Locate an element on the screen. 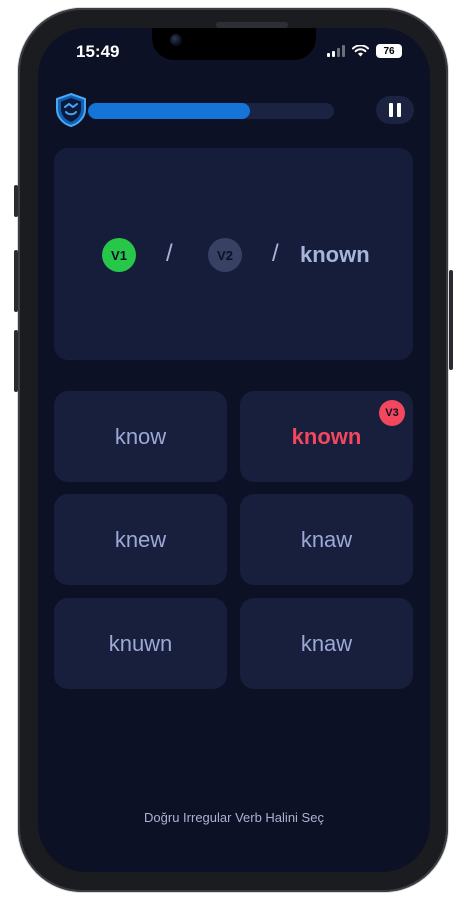 The width and height of the screenshot is (467, 900). camera-notch is located at coordinates (234, 44).